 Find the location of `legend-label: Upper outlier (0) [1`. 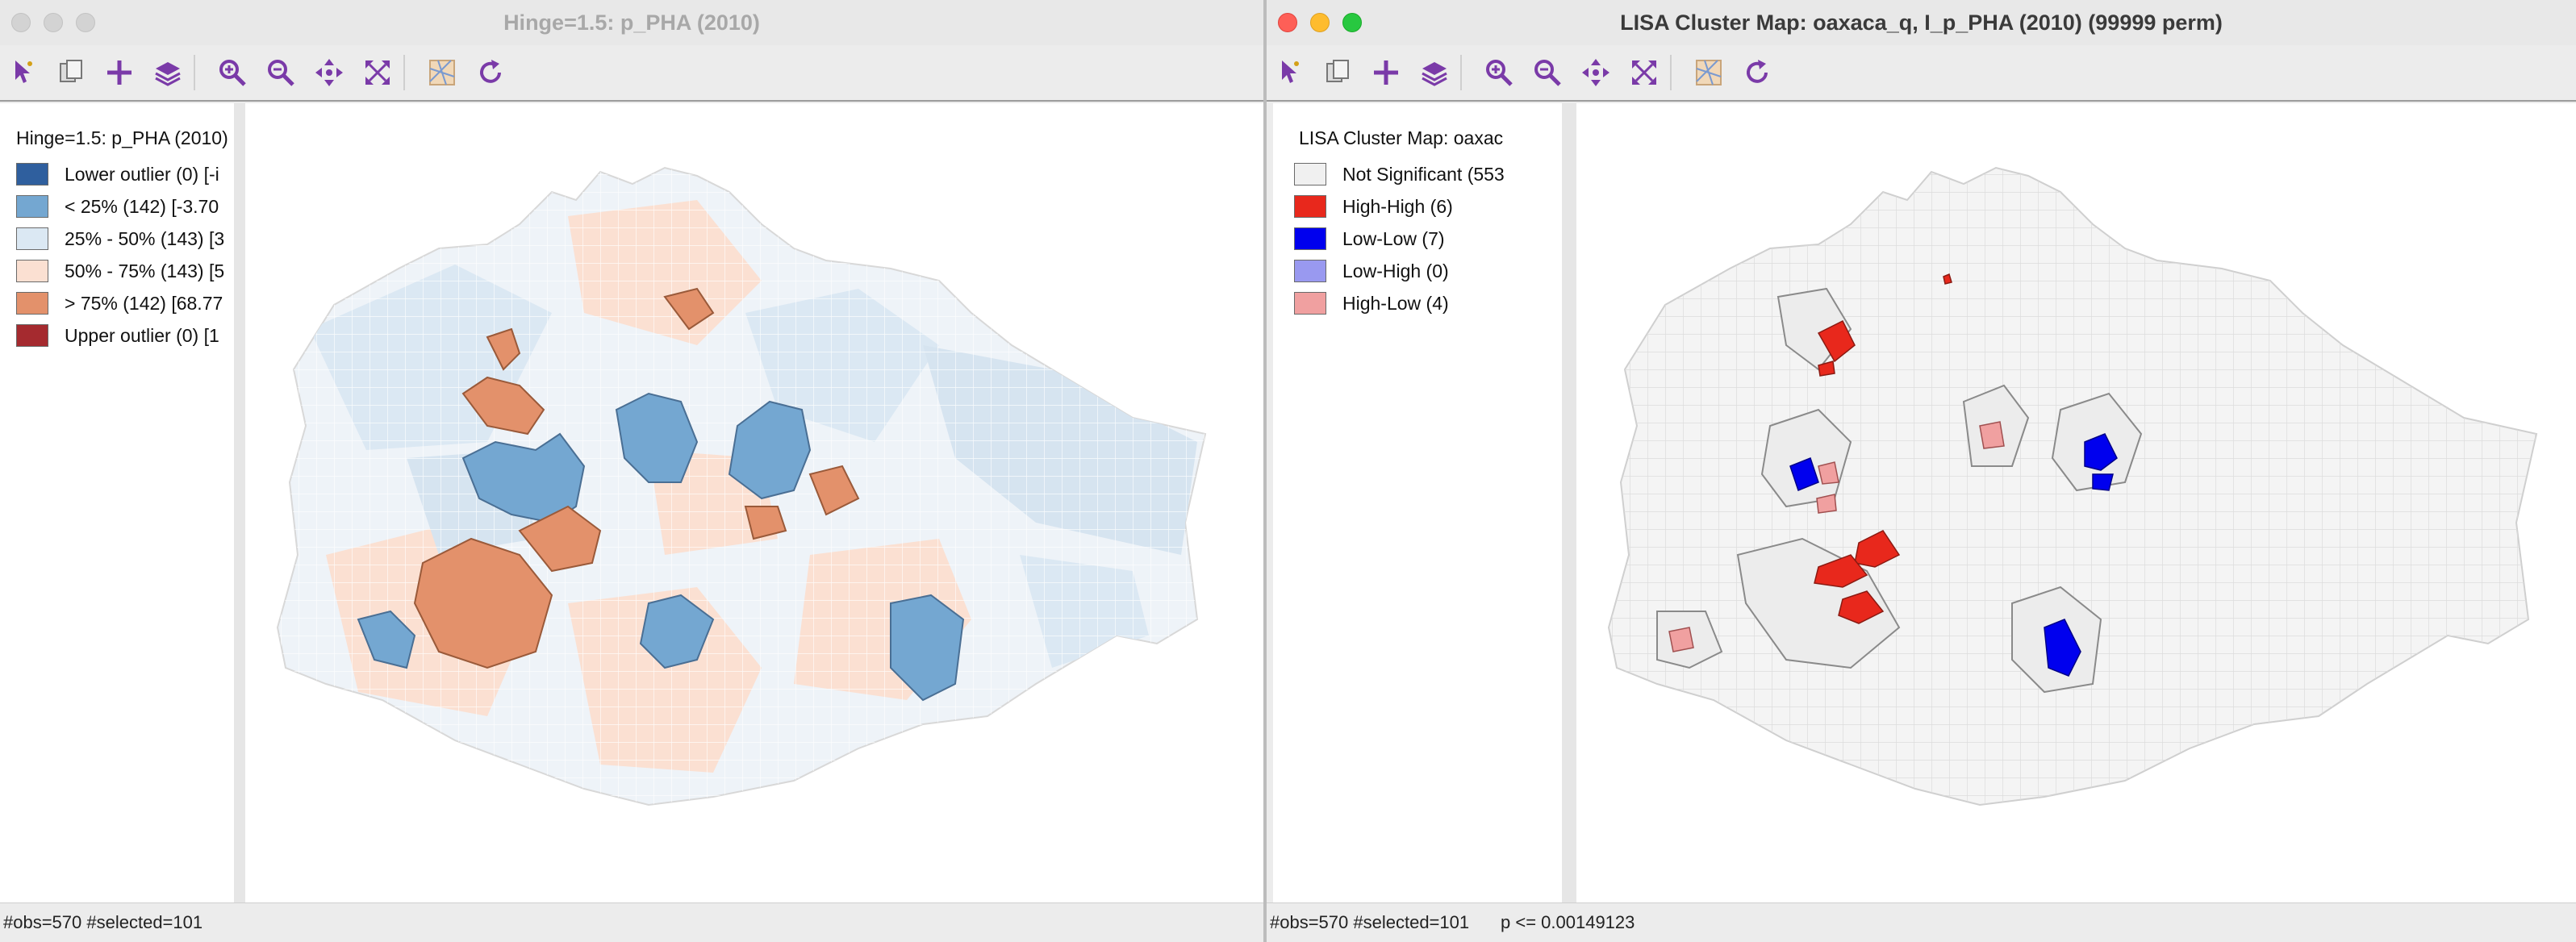

legend-label: Upper outlier (0) [1 is located at coordinates (142, 335).